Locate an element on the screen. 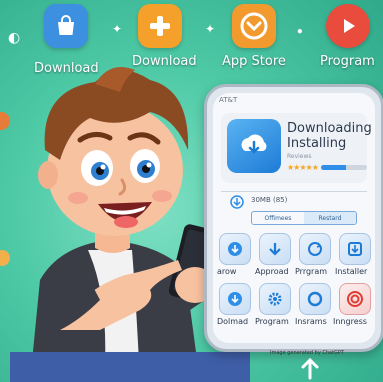 The height and width of the screenshot is (382, 383). app-tile-program is located at coordinates (275, 299).